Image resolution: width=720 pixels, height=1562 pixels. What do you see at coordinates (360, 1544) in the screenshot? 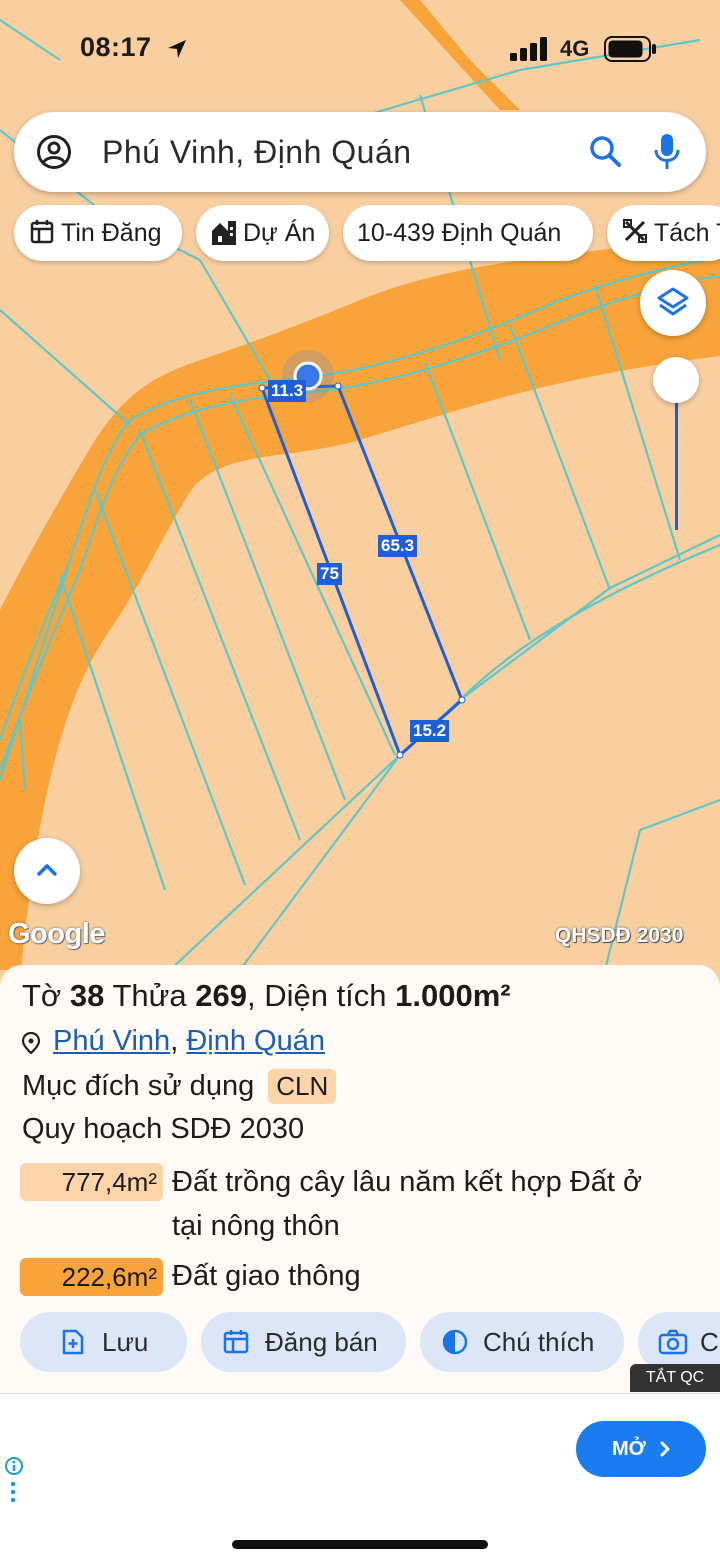
I see `home-indicator` at bounding box center [360, 1544].